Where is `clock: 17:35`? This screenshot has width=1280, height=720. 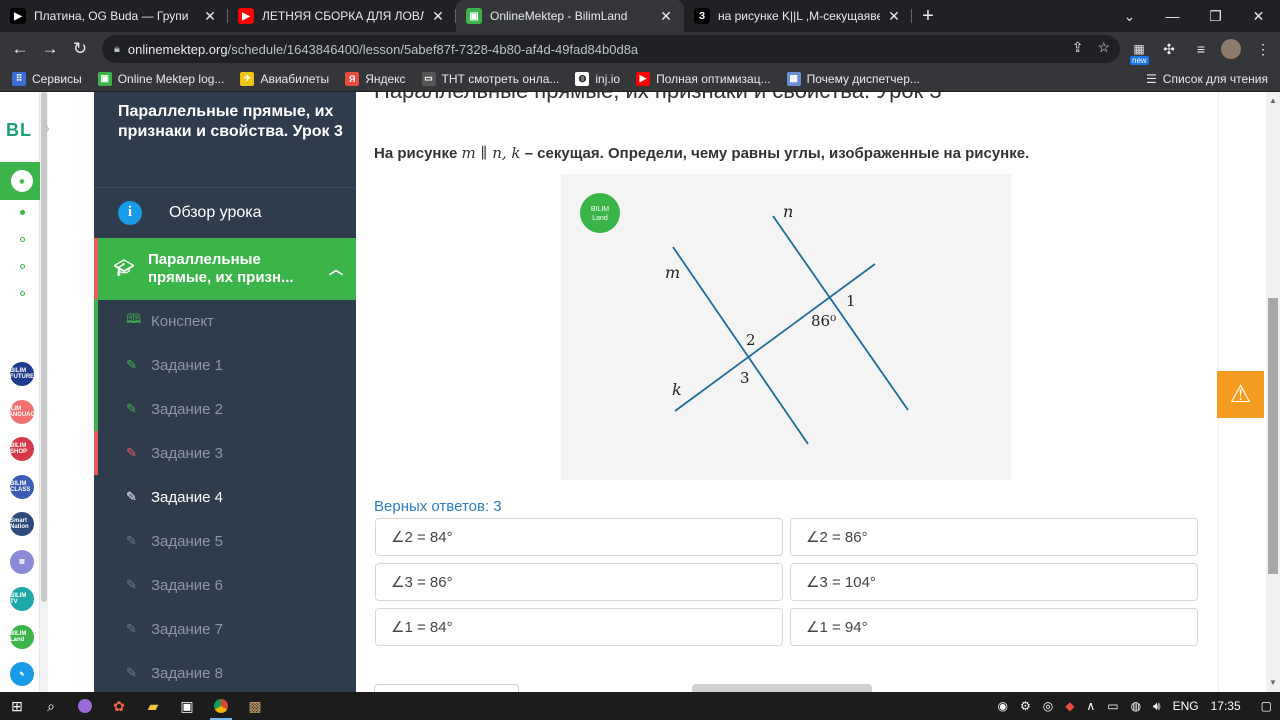 clock: 17:35 is located at coordinates (1226, 706).